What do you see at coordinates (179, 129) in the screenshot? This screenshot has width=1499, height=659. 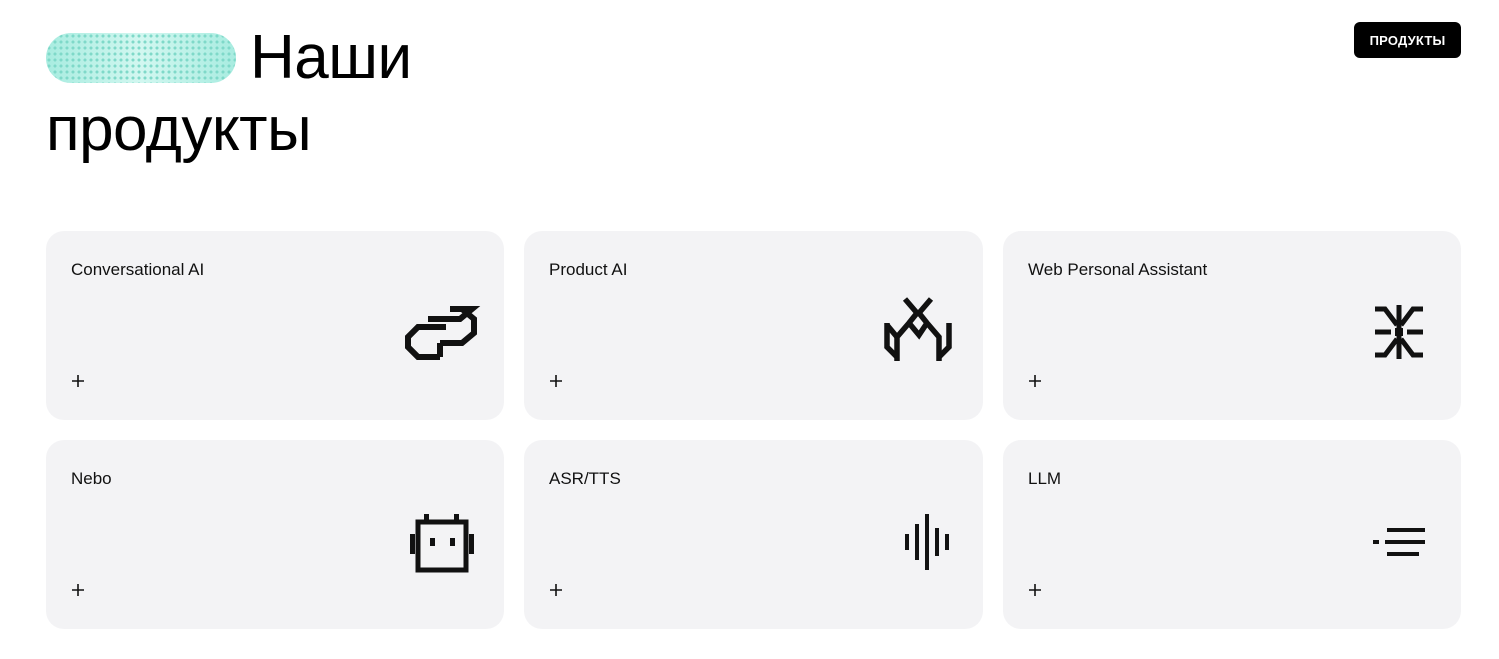 I see `page-title-line-2: продукты` at bounding box center [179, 129].